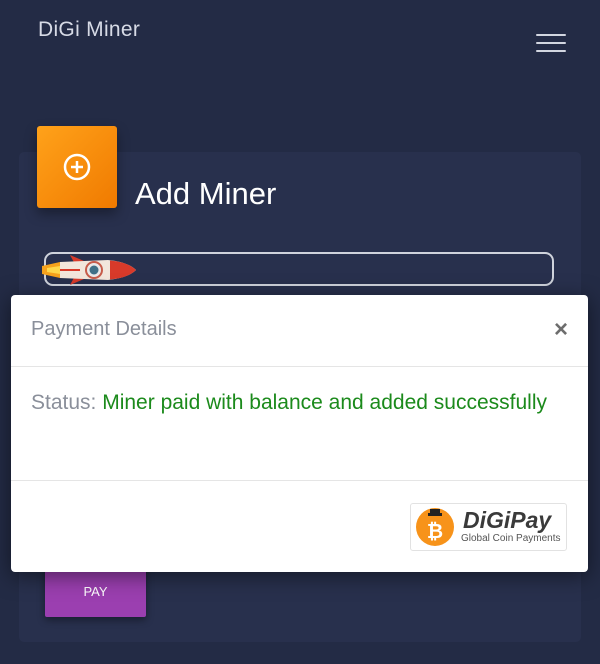 This screenshot has width=600, height=664. Describe the element at coordinates (104, 329) in the screenshot. I see `modal-title: Payment Details` at that location.